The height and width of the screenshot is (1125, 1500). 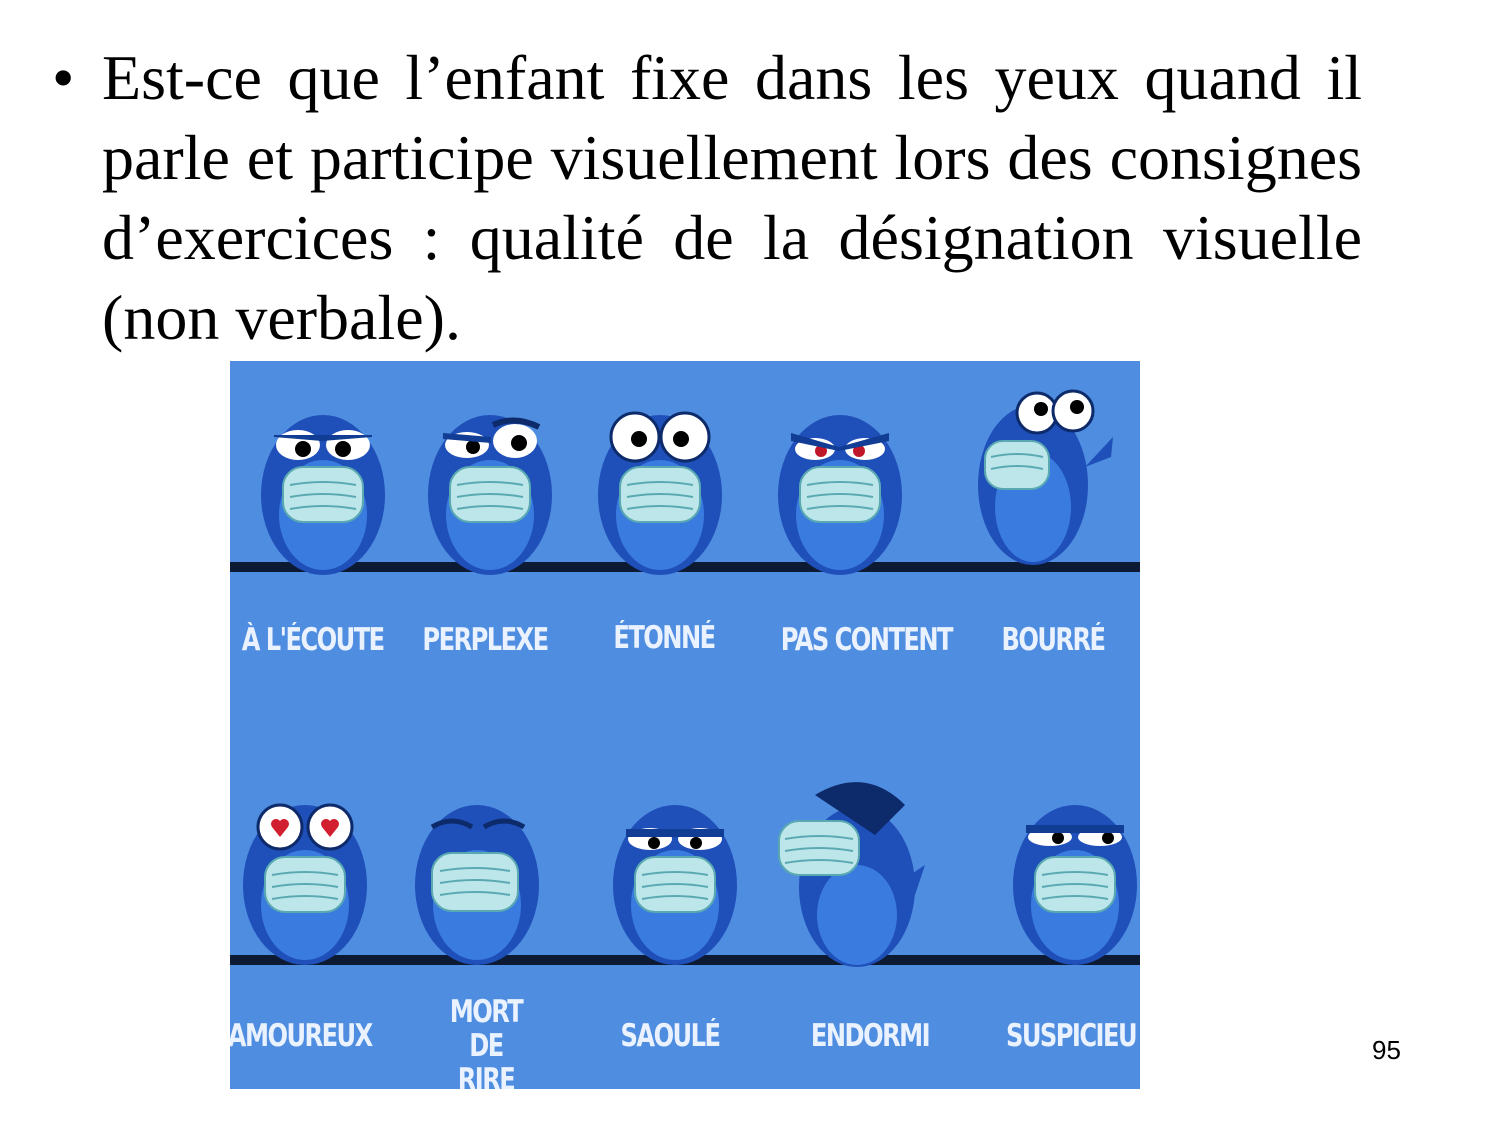 I want to click on owl-laughing, so click(x=477, y=870).